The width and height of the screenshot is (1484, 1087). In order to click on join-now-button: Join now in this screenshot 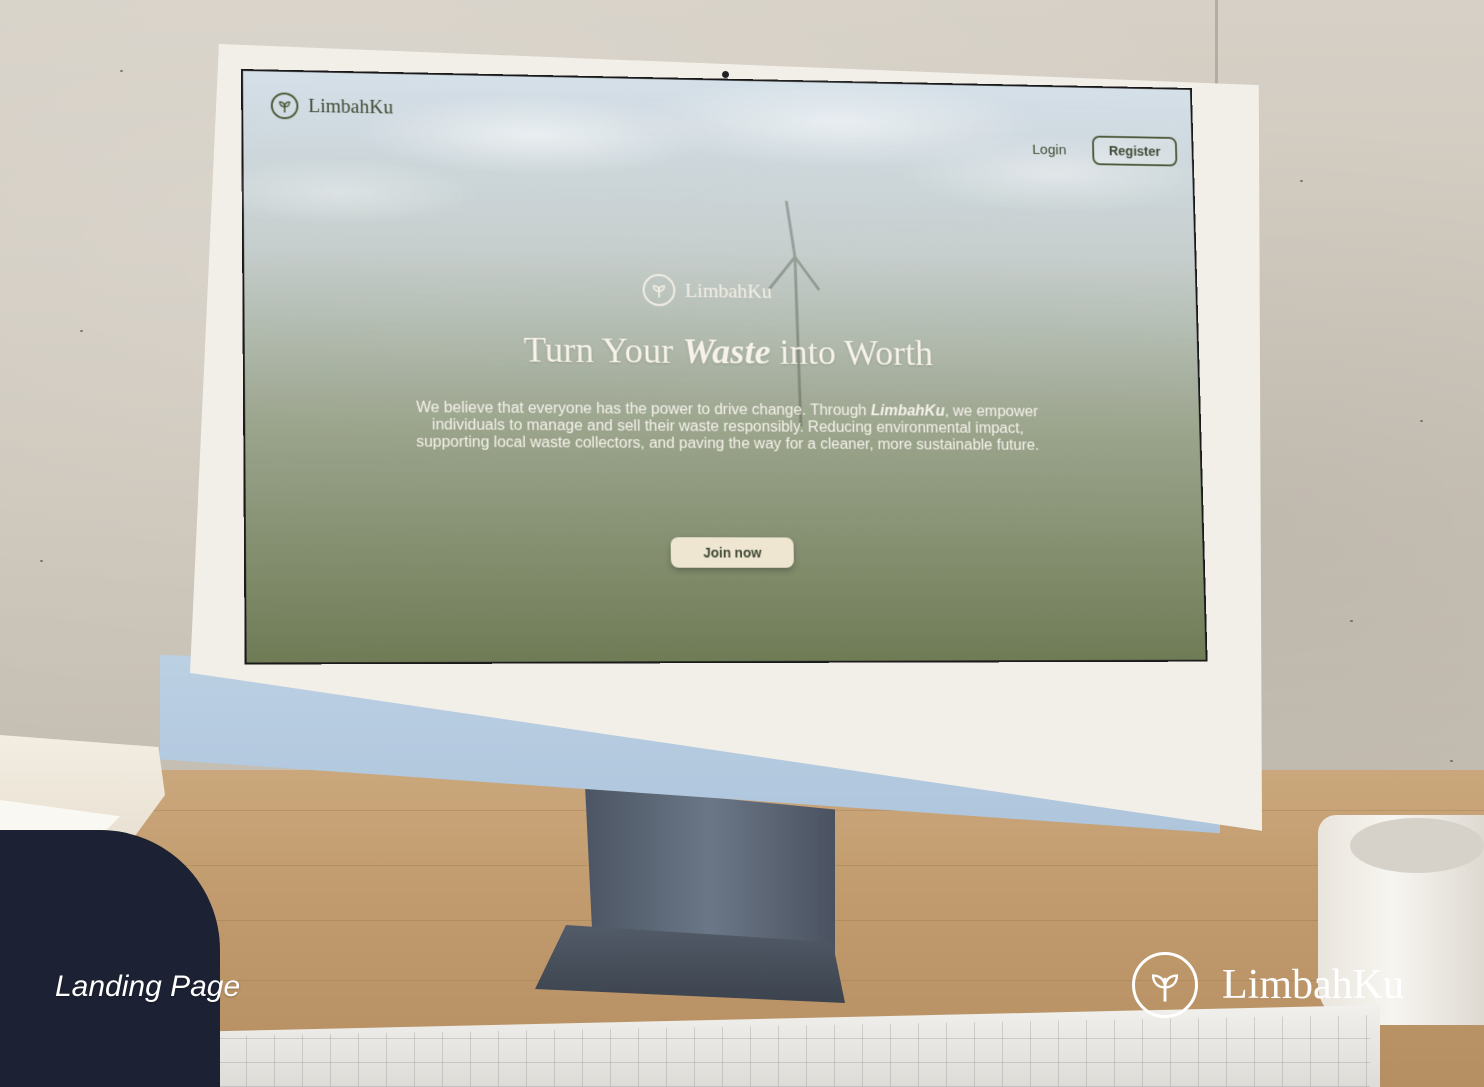, I will do `click(732, 552)`.